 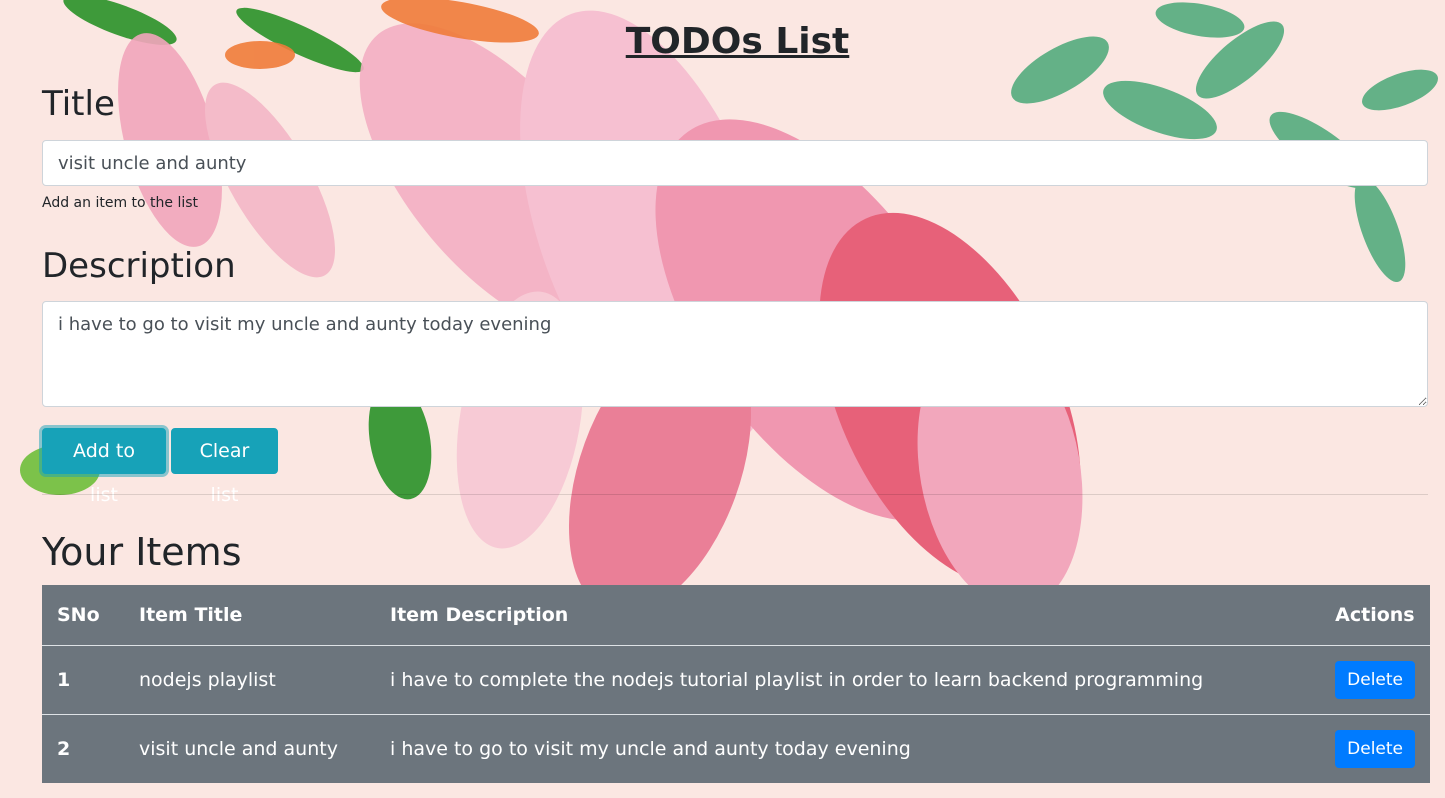 What do you see at coordinates (735, 494) in the screenshot?
I see `divider` at bounding box center [735, 494].